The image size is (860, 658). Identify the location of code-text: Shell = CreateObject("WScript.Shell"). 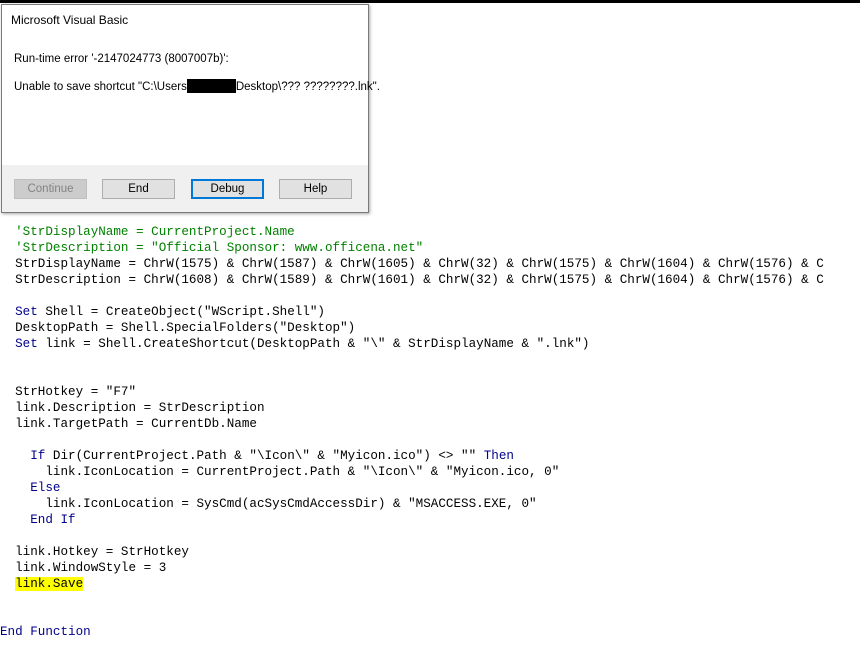
(181, 312).